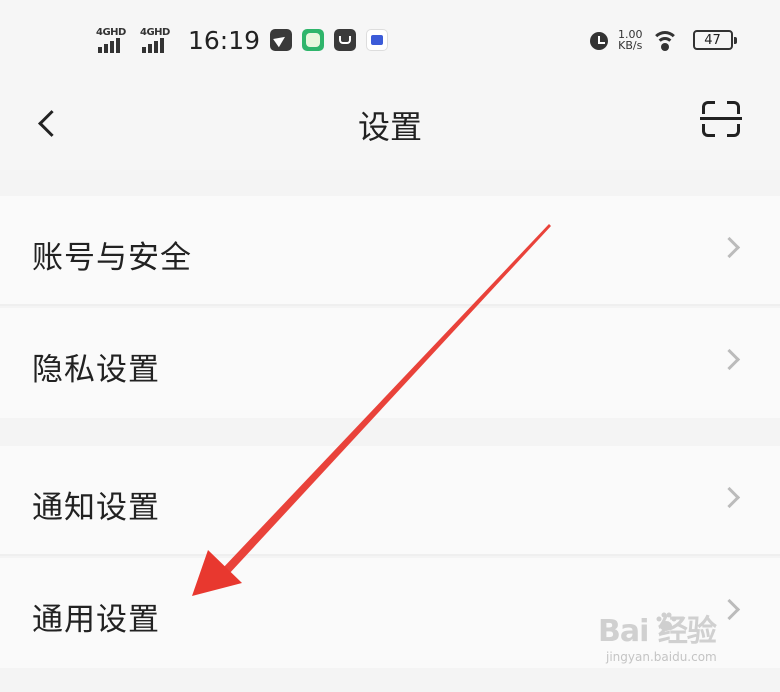 Image resolution: width=780 pixels, height=692 pixels. I want to click on paw-icon, so click(666, 621).